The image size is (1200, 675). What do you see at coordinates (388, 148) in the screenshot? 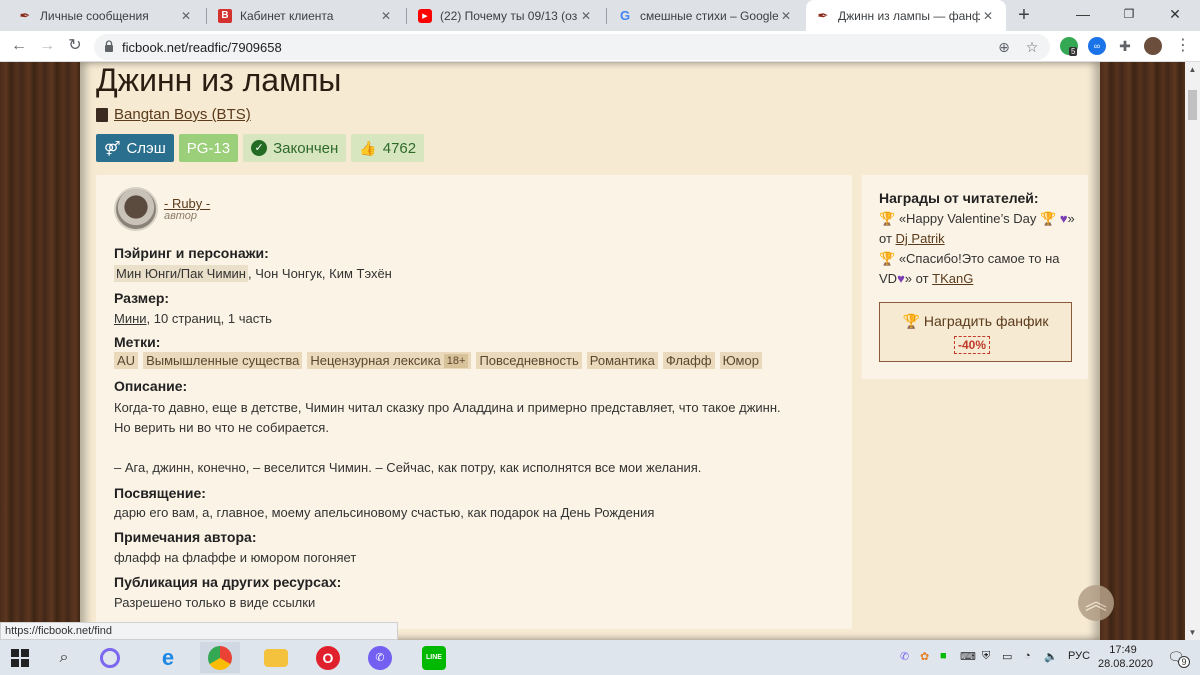
I see `likes-badge: 👍 4762` at bounding box center [388, 148].